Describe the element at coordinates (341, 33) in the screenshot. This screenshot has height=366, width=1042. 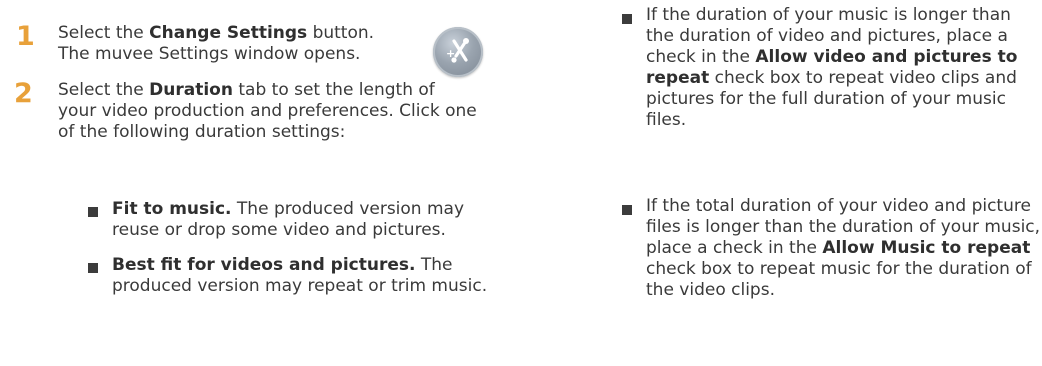
I see `step-1-suffix: button.` at that location.